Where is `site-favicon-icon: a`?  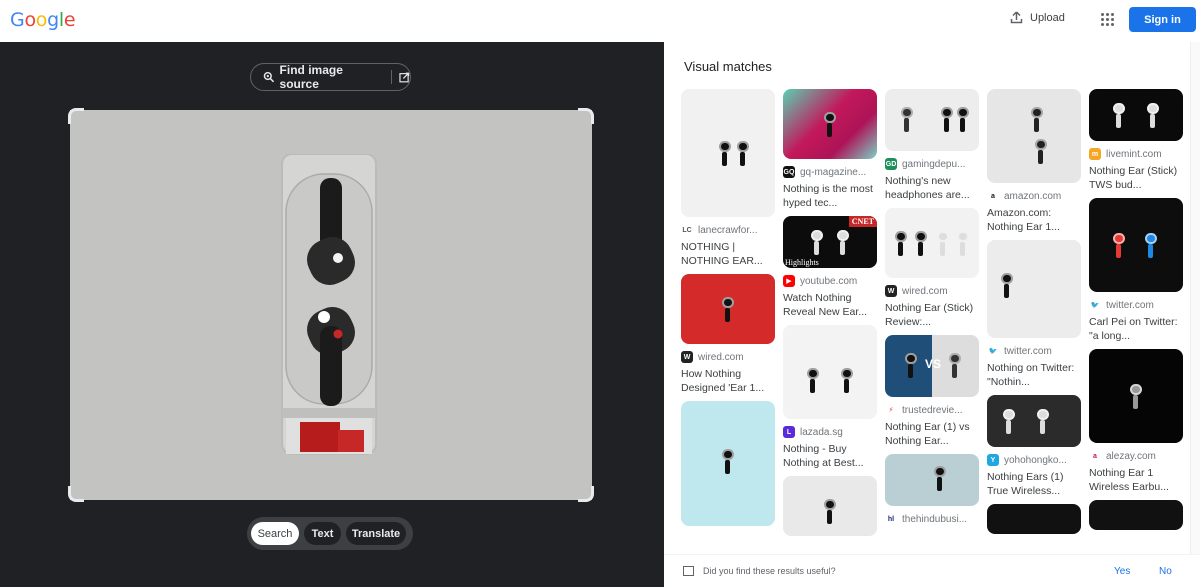
site-favicon-icon: a is located at coordinates (993, 196).